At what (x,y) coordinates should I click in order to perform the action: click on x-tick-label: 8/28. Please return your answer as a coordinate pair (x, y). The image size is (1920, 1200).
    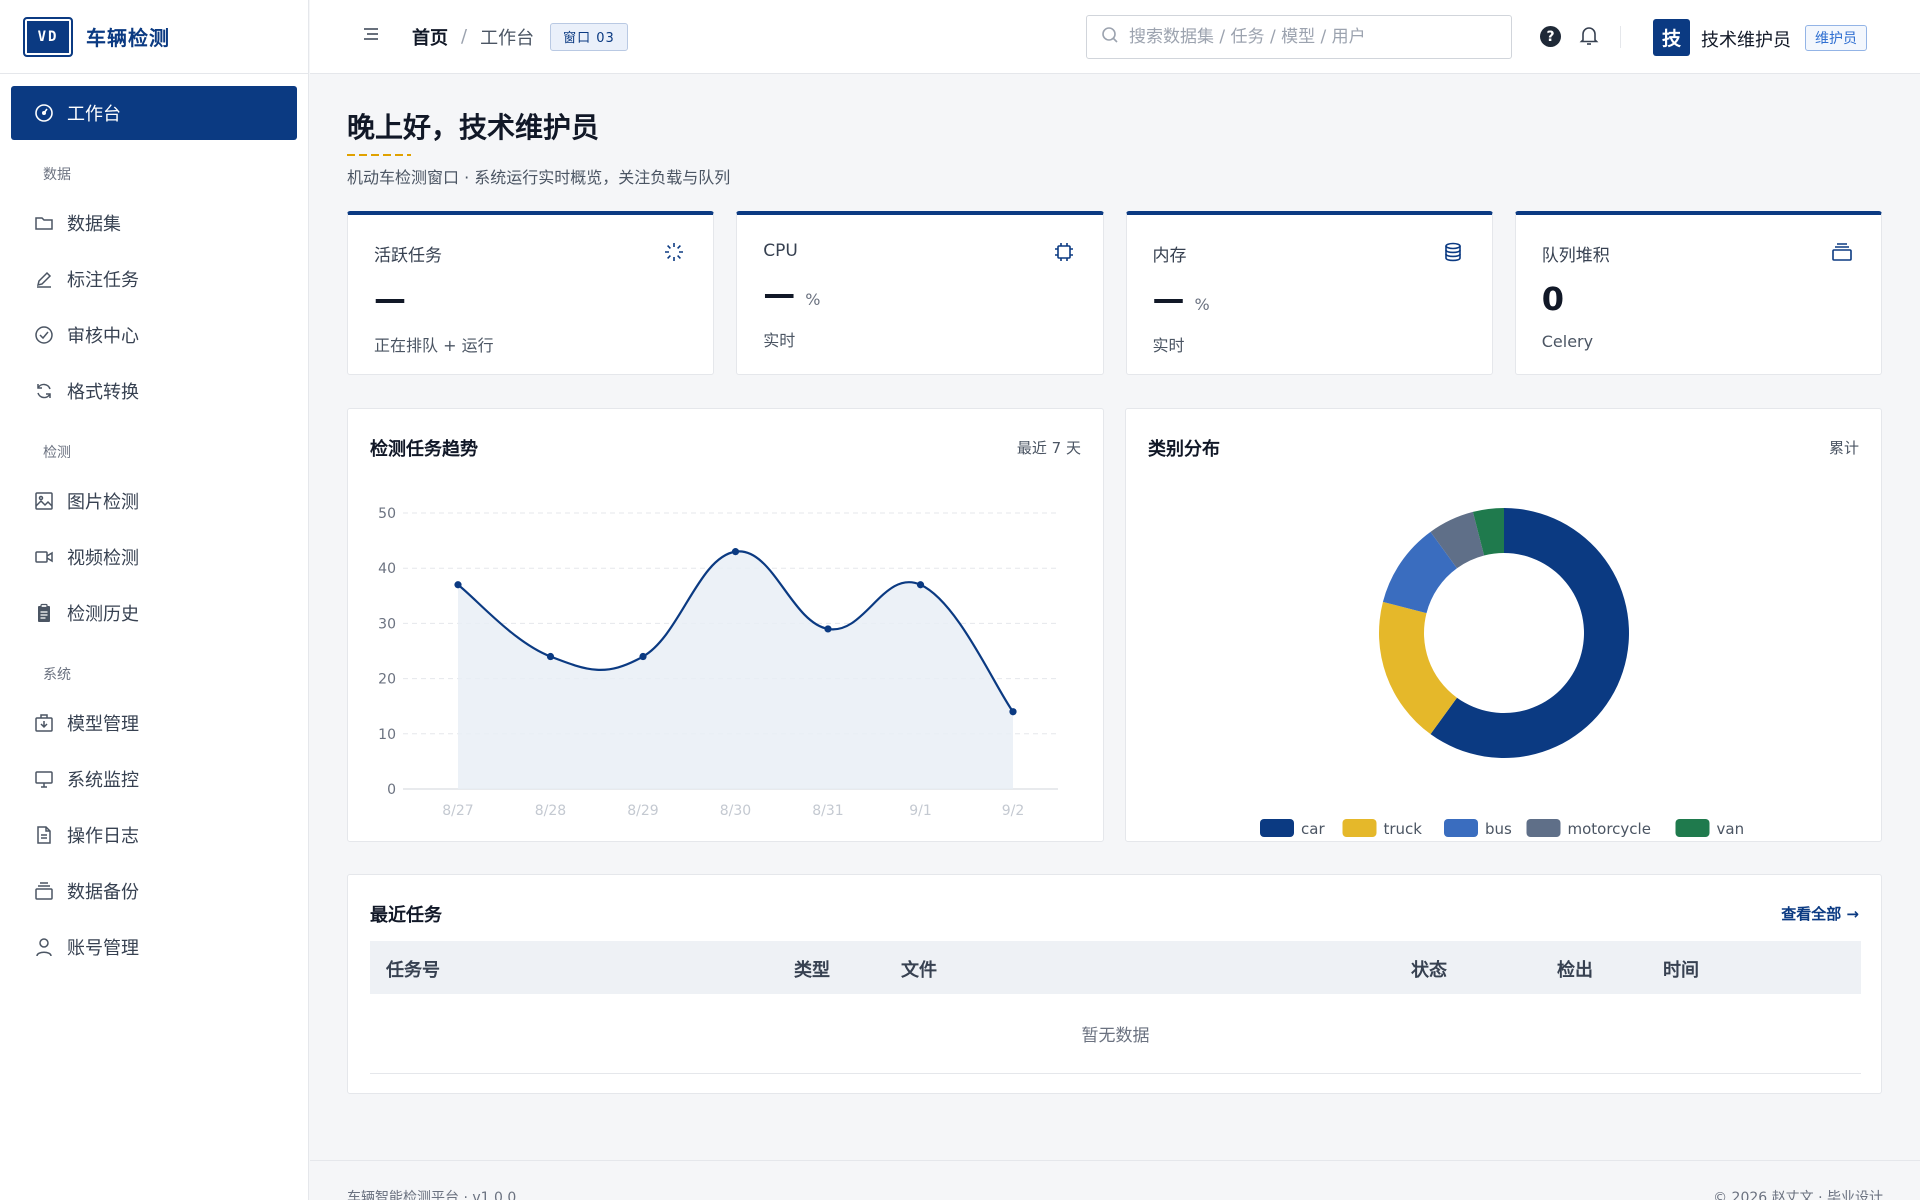
    Looking at the image, I should click on (550, 811).